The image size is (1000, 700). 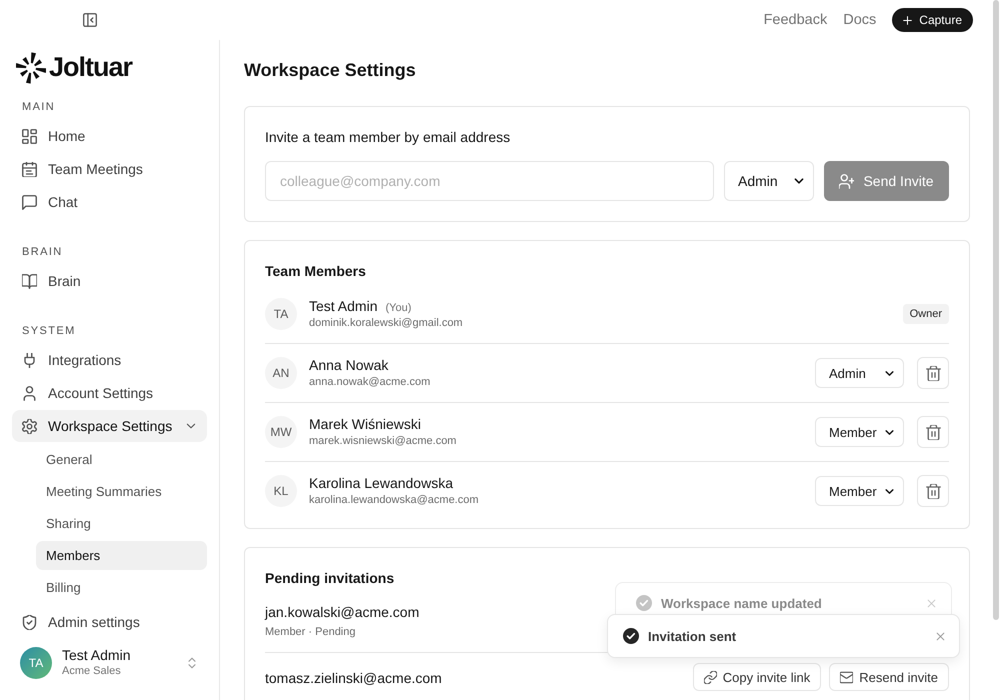 I want to click on organization-name: Acme Sales, so click(x=92, y=671).